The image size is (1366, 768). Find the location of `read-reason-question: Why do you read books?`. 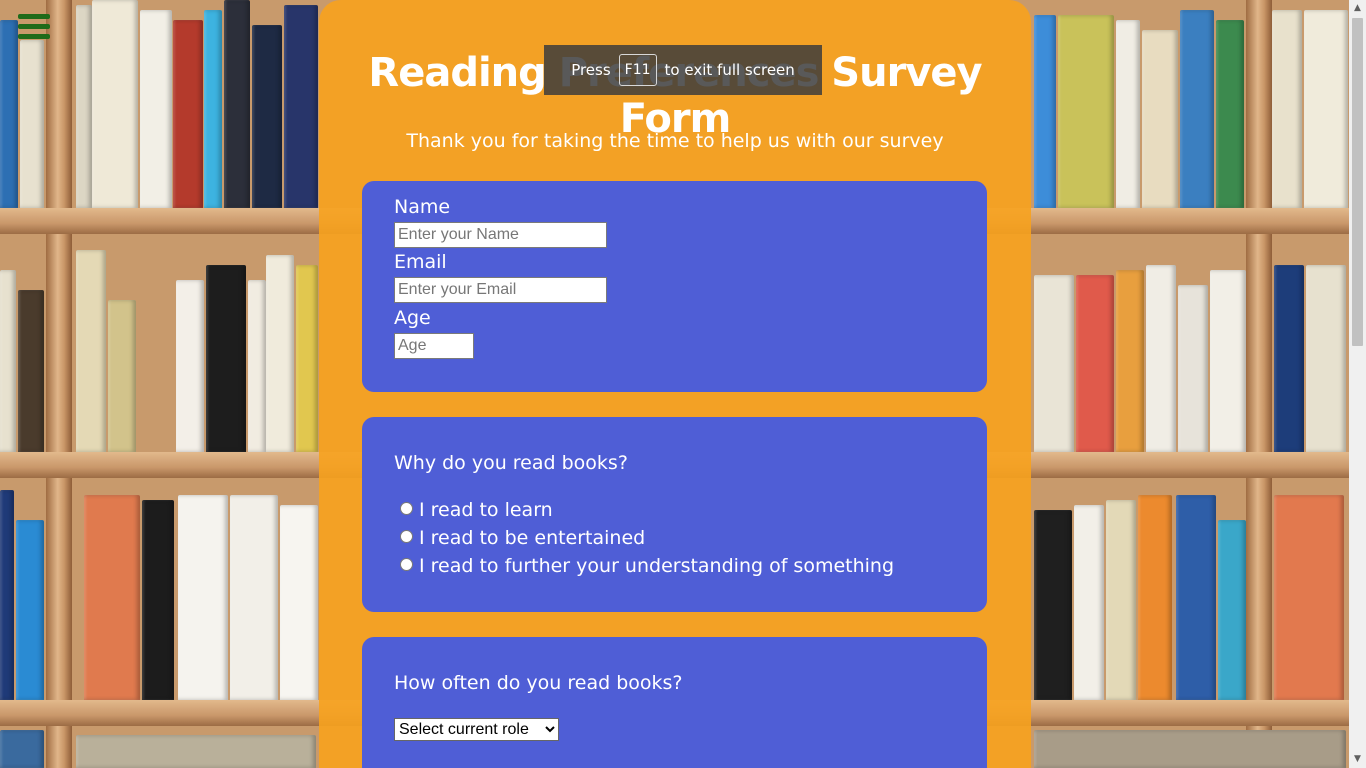

read-reason-question: Why do you read books? is located at coordinates (511, 463).